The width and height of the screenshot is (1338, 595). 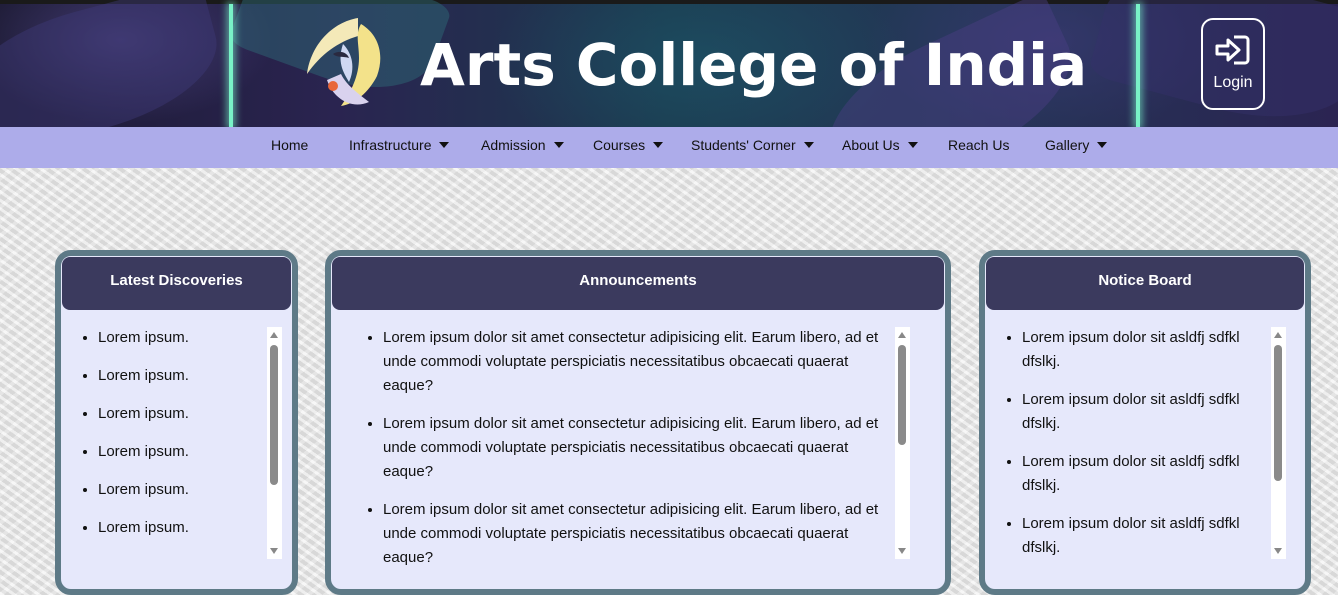 I want to click on nav-reach-us: Reach Us, so click(x=978, y=147).